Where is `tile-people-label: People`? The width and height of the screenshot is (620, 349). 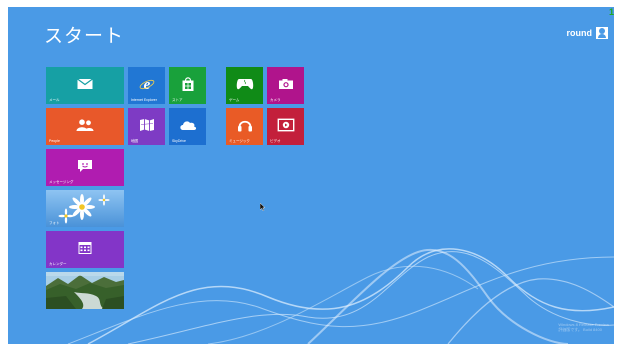
tile-people-label: People is located at coordinates (54, 141).